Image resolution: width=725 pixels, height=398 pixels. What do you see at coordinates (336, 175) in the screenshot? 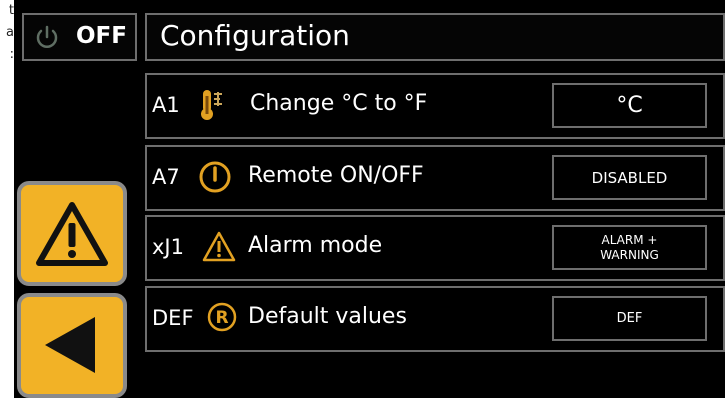
I see `param-label: Remote ON/OFF` at bounding box center [336, 175].